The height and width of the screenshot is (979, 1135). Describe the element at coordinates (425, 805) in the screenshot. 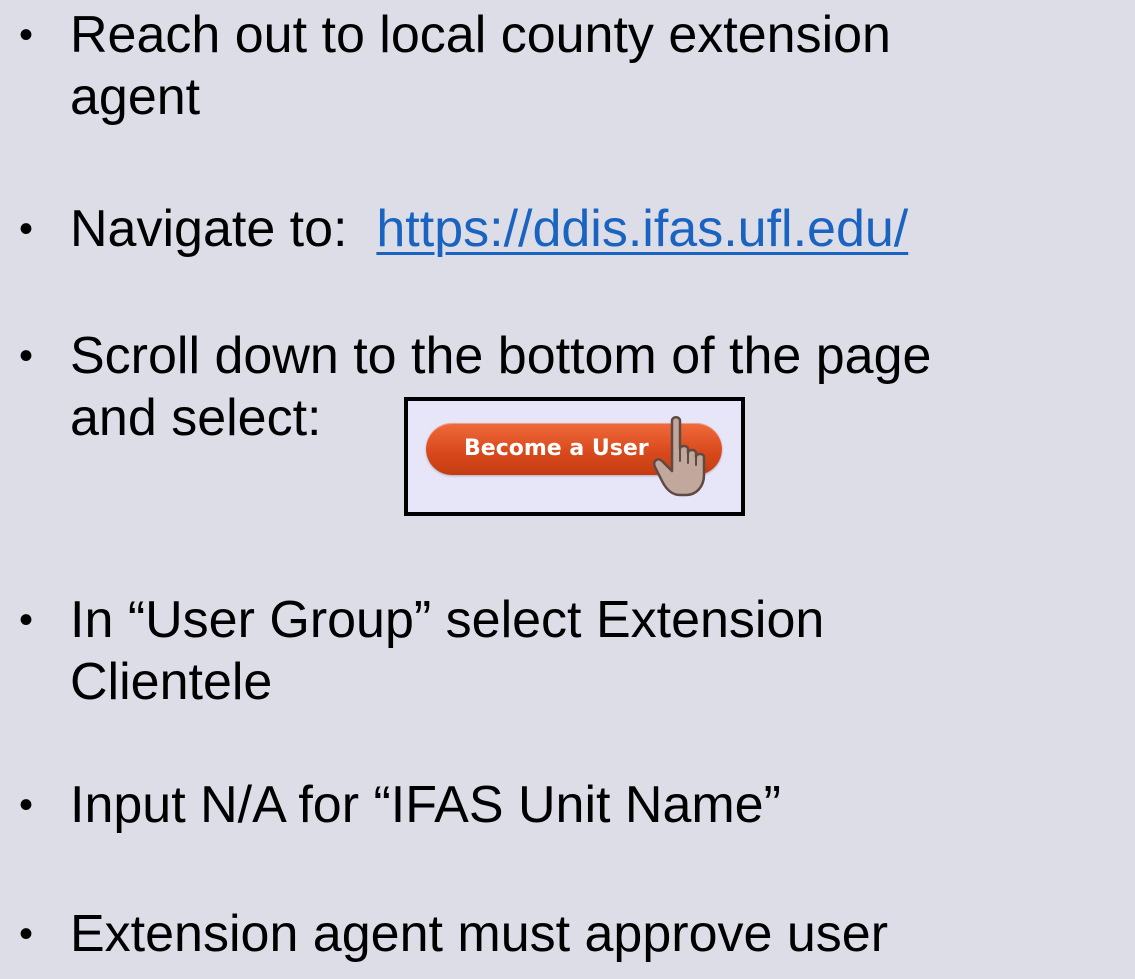

I see `bullet-line: Input N/A for “IFAS Unit Name”` at that location.